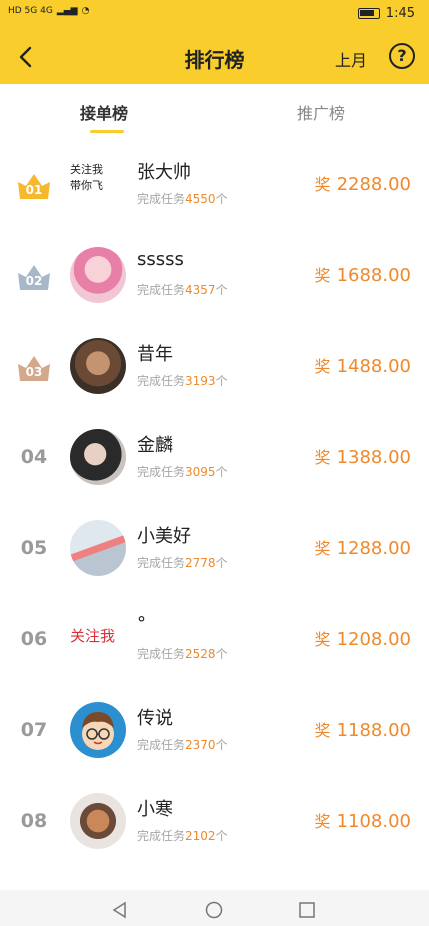  I want to click on rank-number: 04, so click(34, 457).